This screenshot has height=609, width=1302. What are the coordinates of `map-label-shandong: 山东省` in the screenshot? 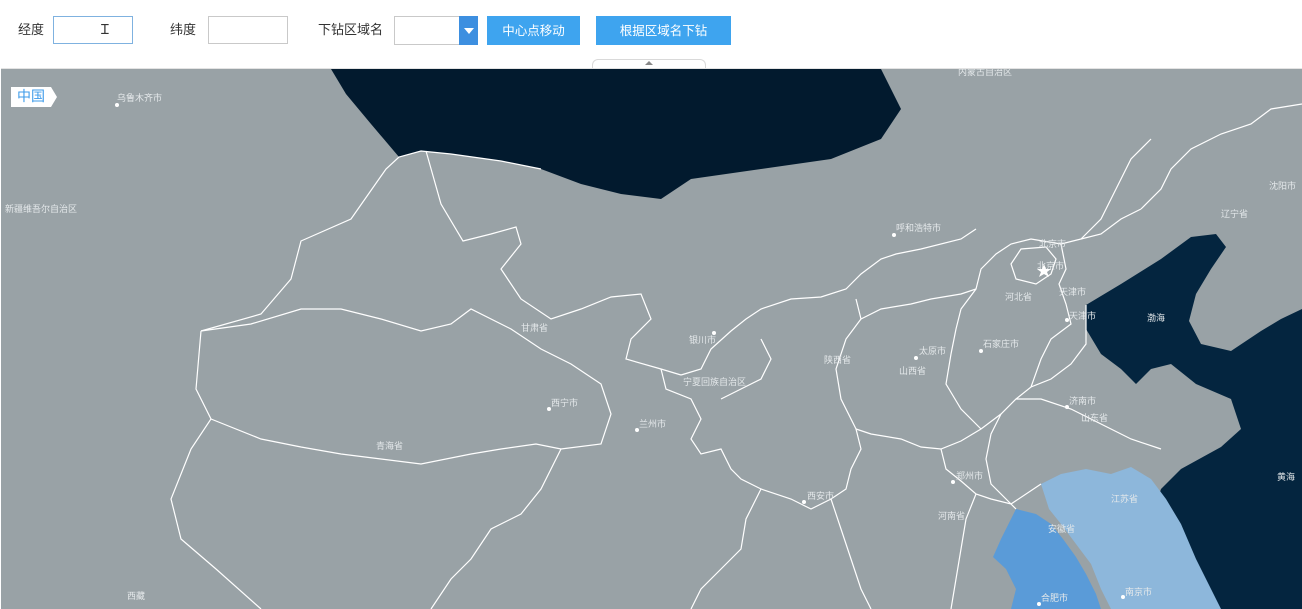 It's located at (1094, 418).